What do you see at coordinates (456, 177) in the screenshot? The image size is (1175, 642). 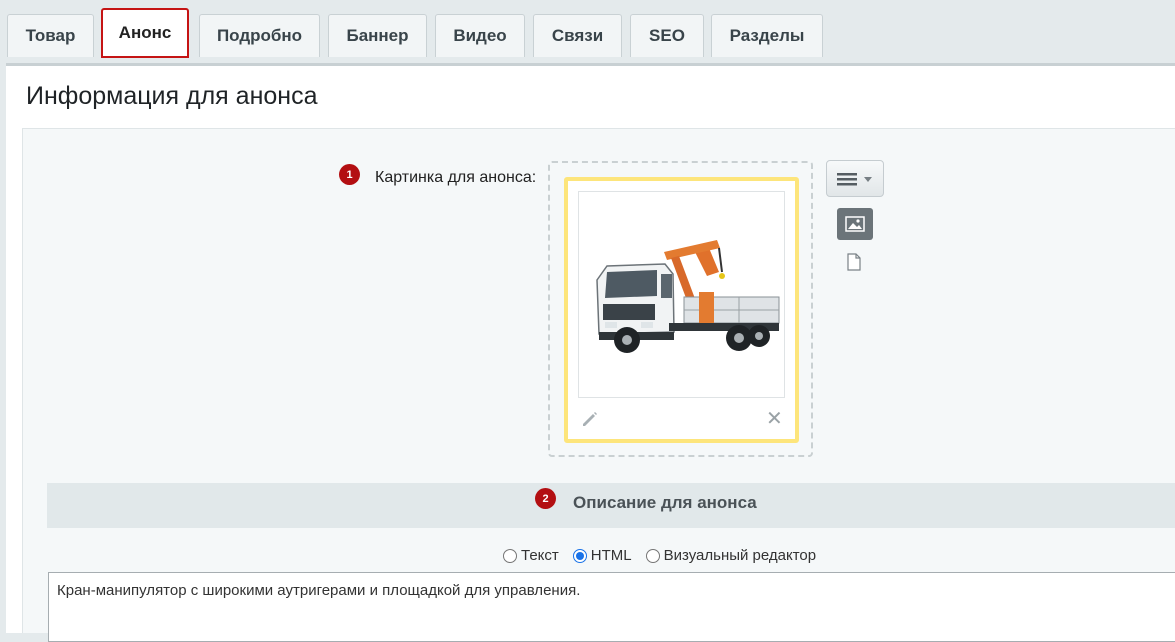 I see `picture-label: Картинка для анонса:` at bounding box center [456, 177].